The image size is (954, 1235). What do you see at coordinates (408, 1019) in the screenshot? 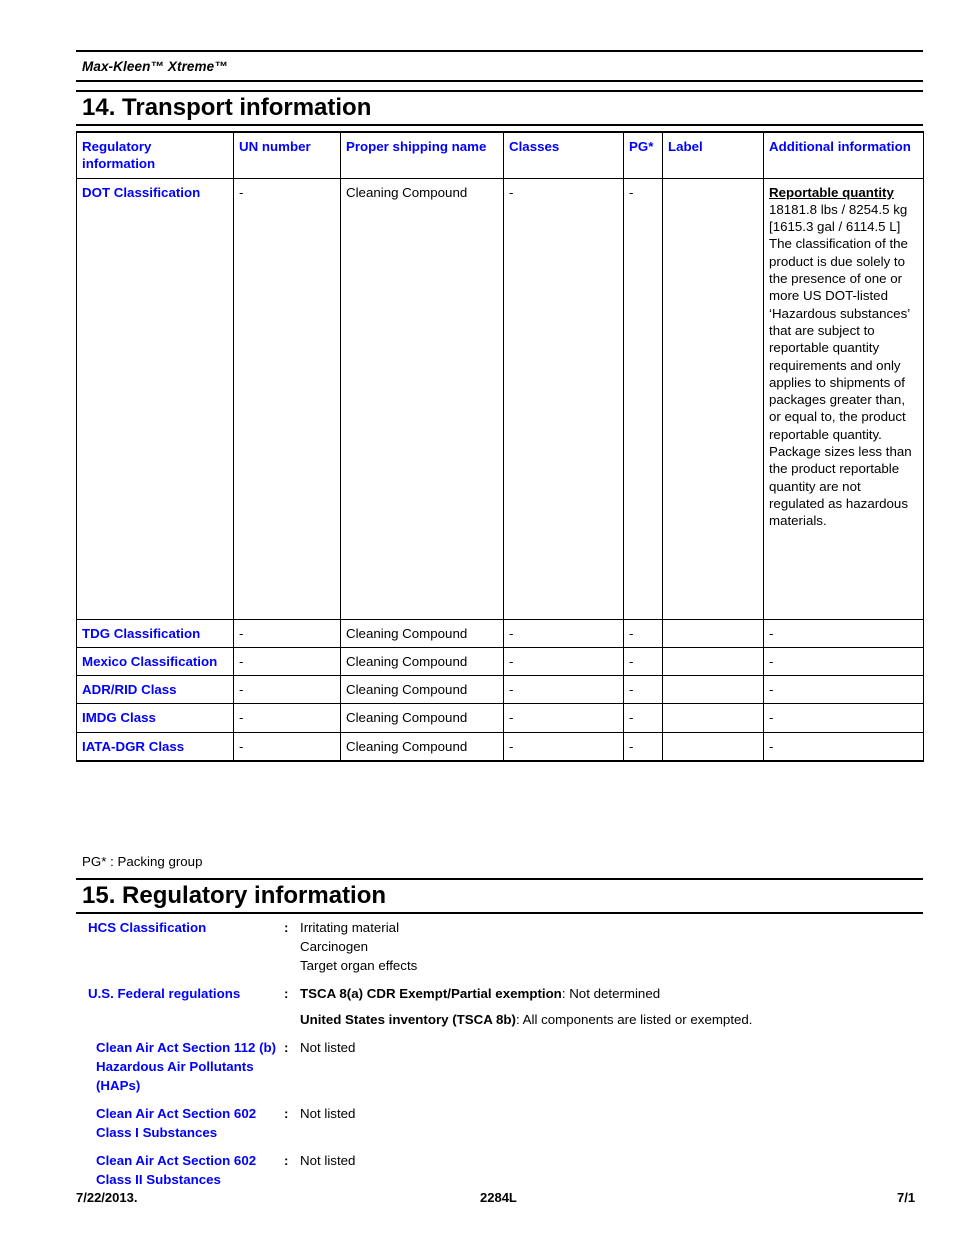
I see `value-line-emphasis: United States inventory (TSCA 8b)` at bounding box center [408, 1019].